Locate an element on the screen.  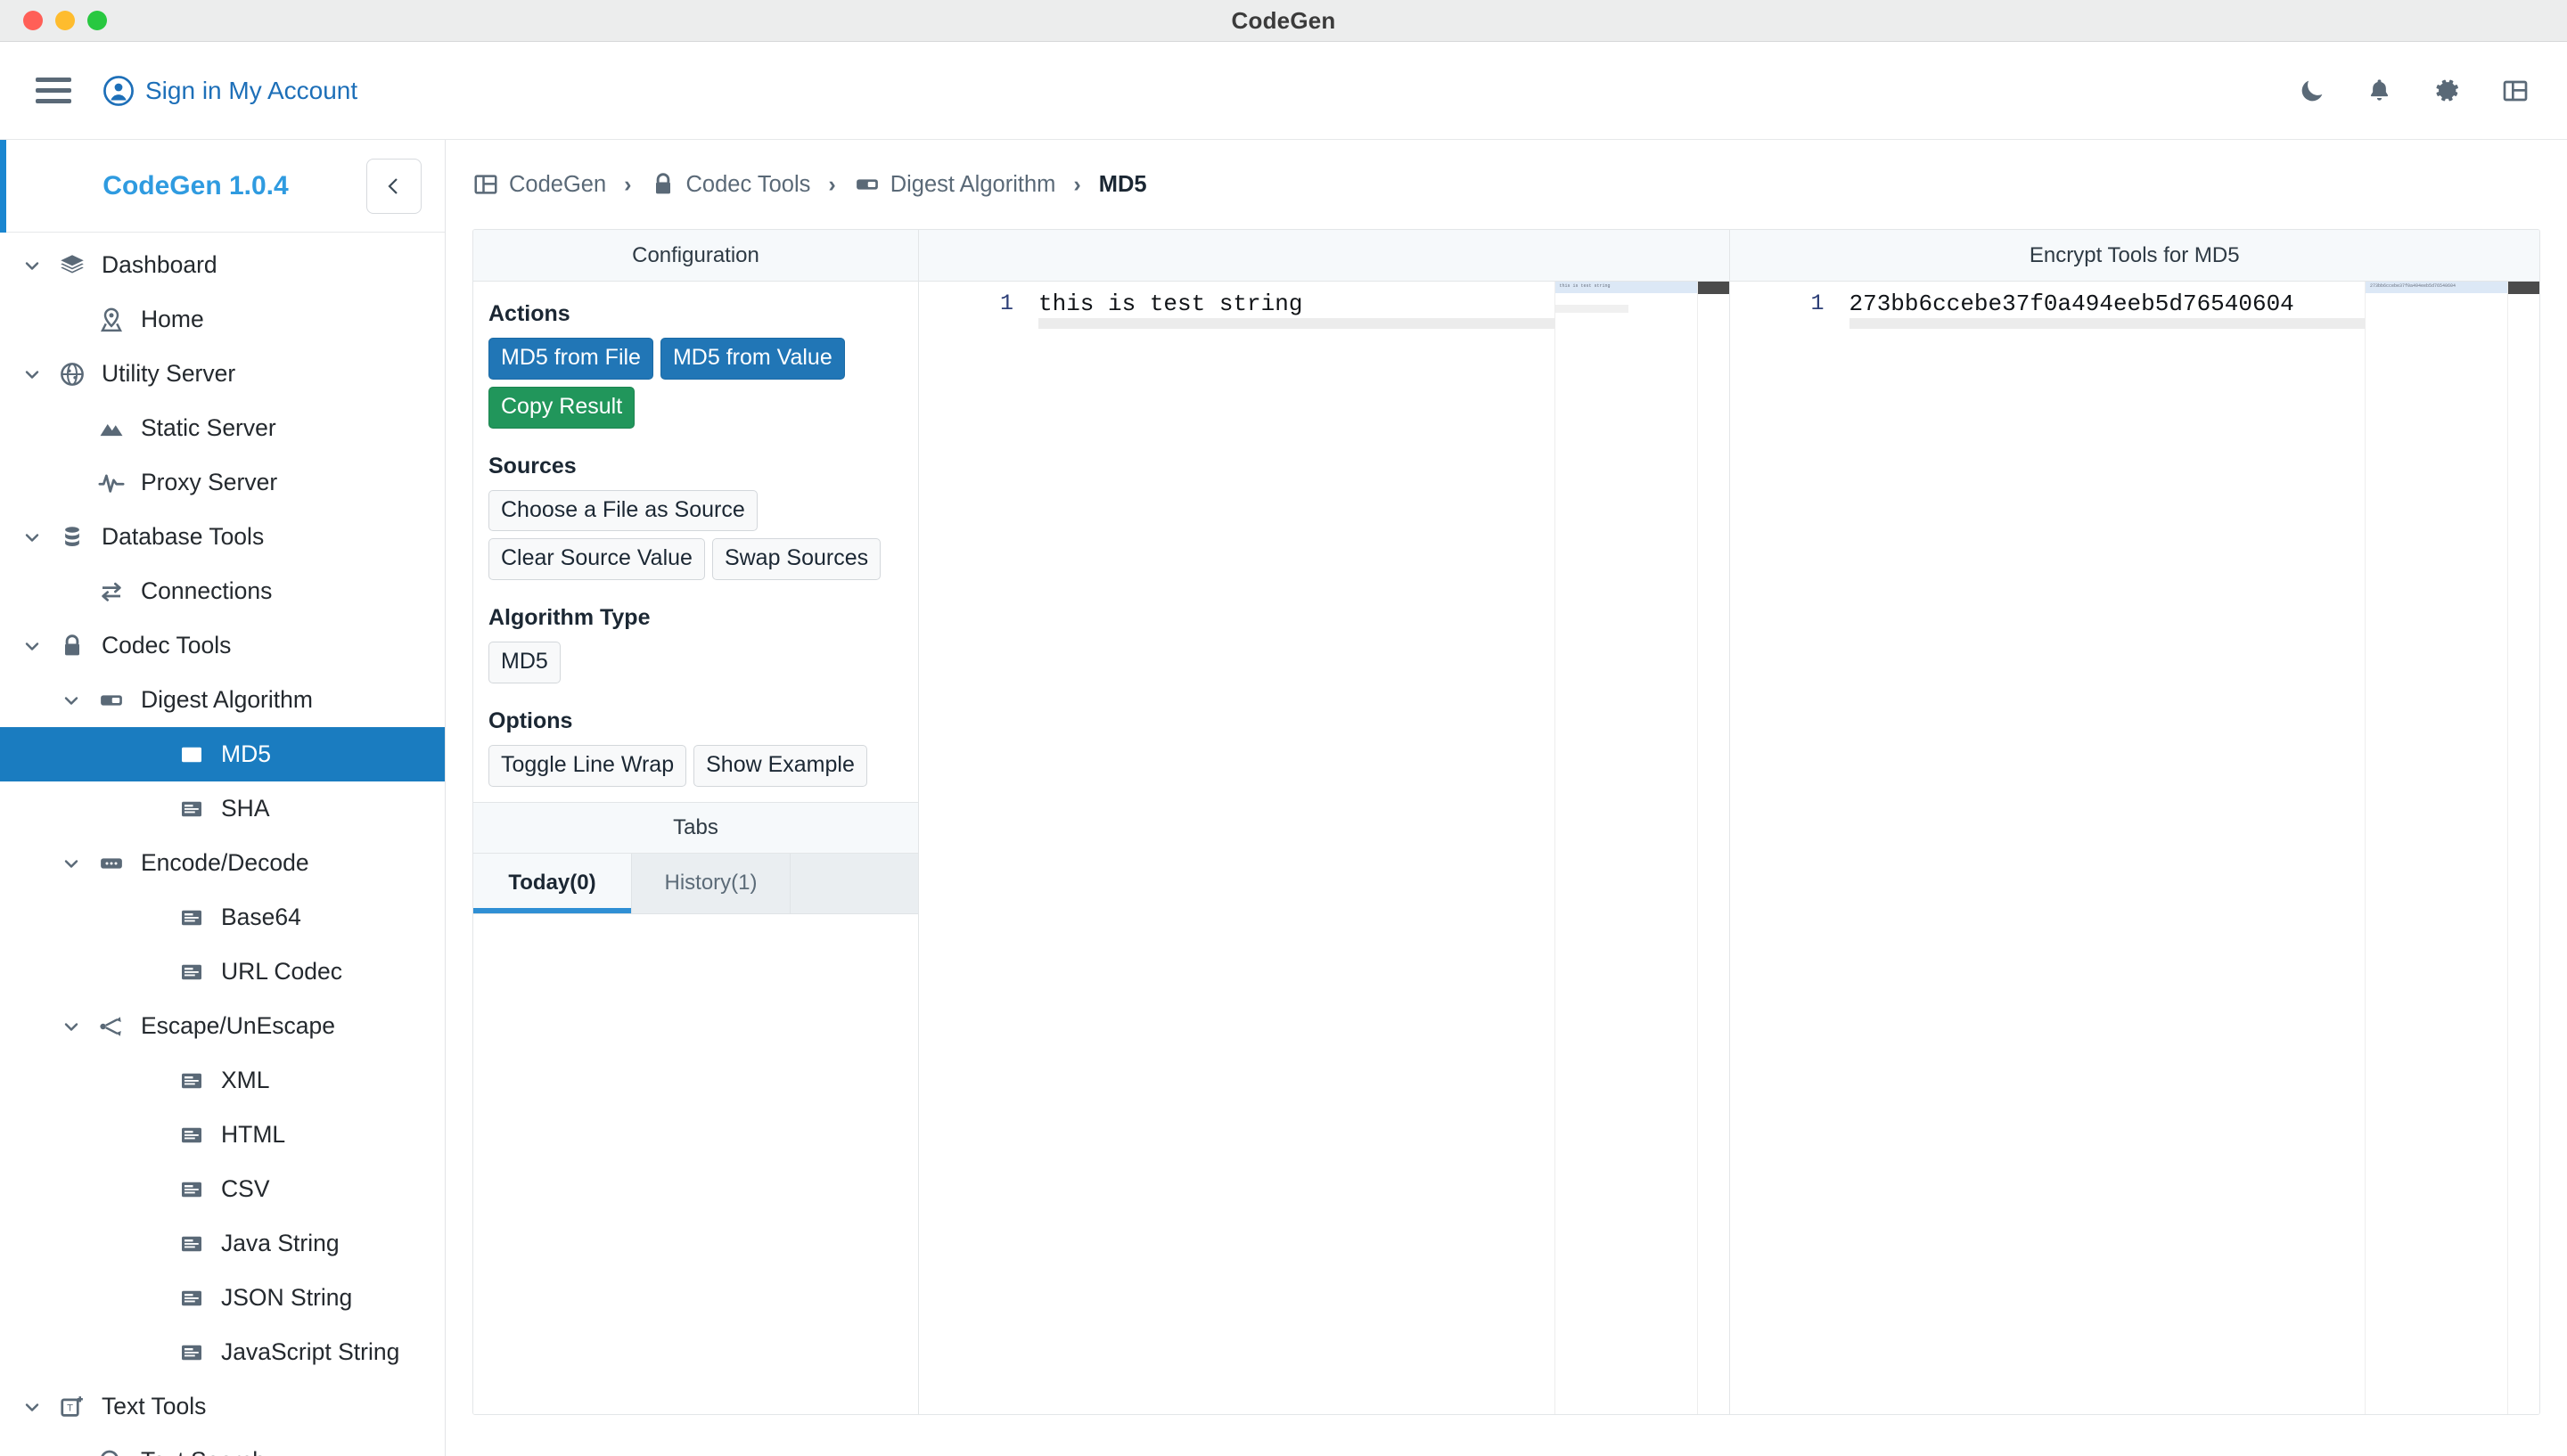
sidebar-item-json-string: JSON String is located at coordinates (222, 1298).